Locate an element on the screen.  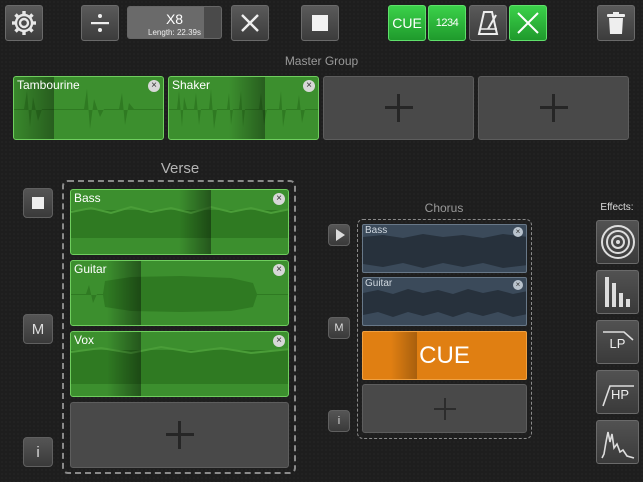
chorus-mute-button: M is located at coordinates (339, 328).